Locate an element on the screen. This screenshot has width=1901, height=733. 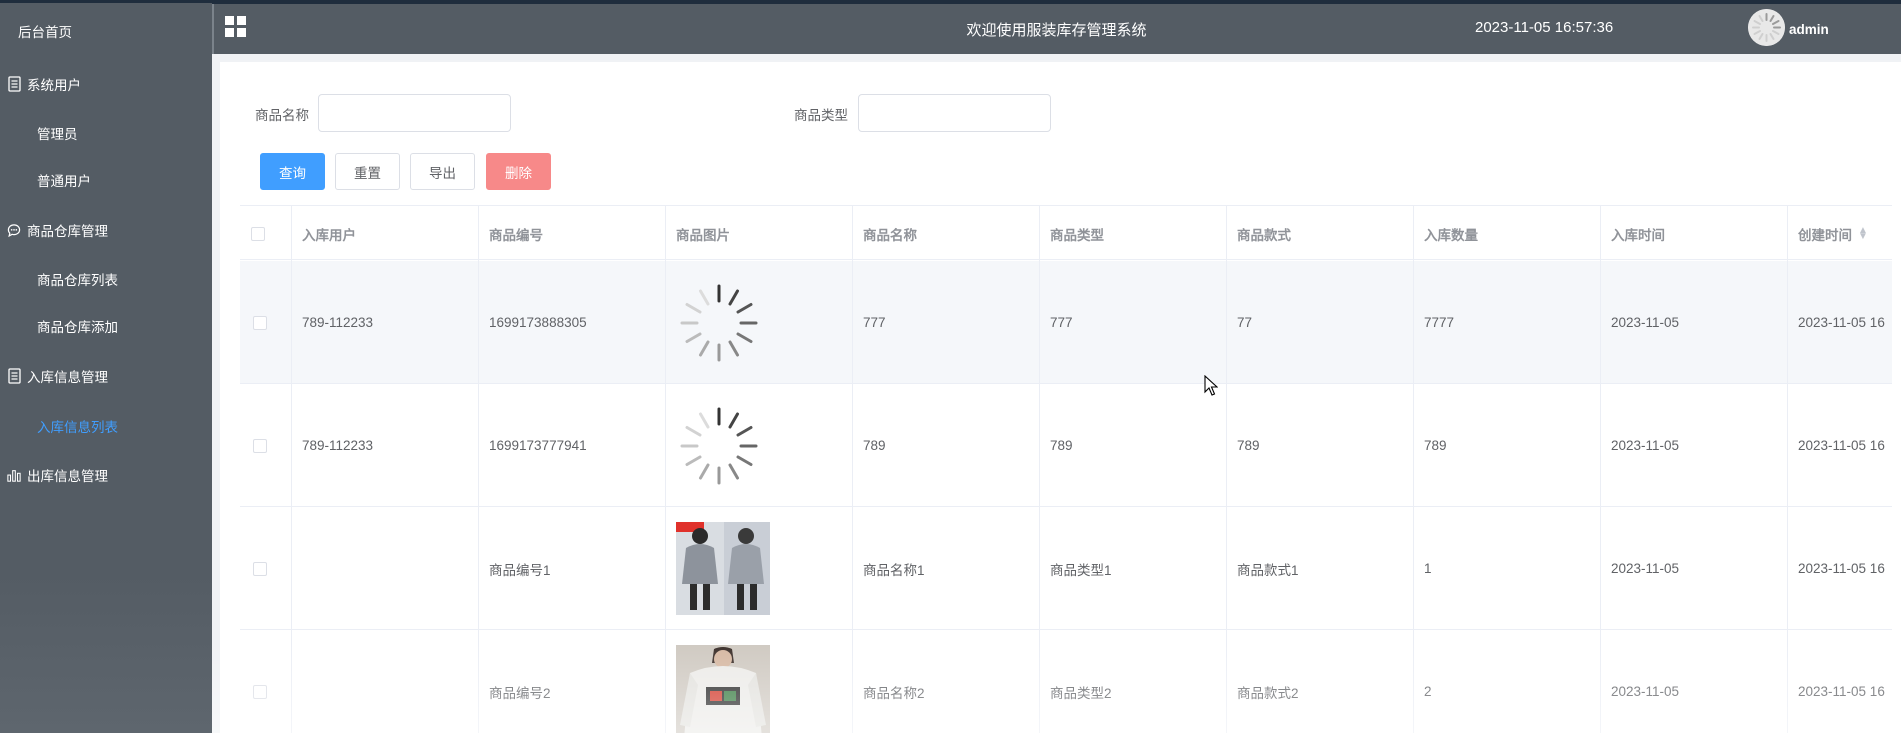
sidebar-item-label: 商品仓库列表 is located at coordinates (77, 280).